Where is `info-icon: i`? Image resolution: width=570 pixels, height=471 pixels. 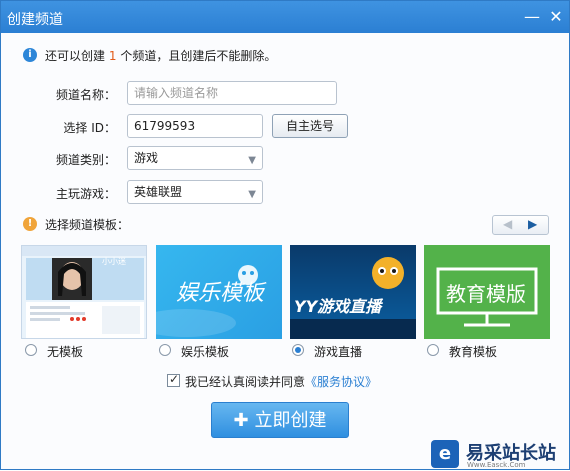 info-icon: i is located at coordinates (30, 55).